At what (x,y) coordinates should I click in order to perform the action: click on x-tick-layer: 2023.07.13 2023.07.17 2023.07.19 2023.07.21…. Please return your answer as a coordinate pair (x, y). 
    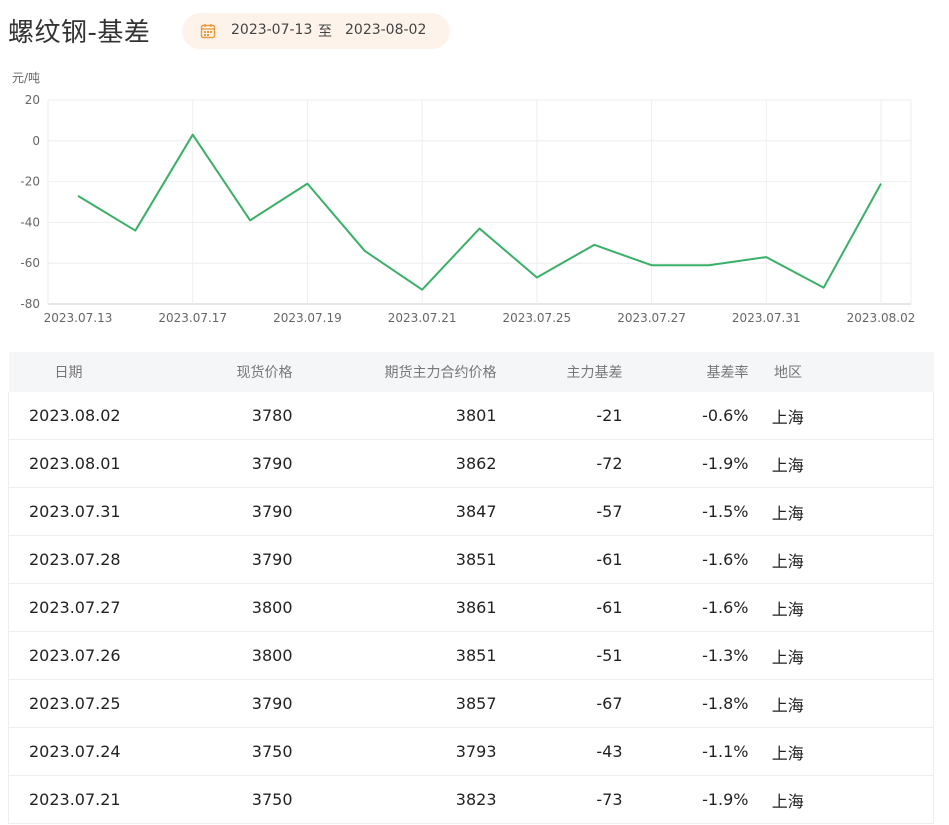
    Looking at the image, I should click on (480, 318).